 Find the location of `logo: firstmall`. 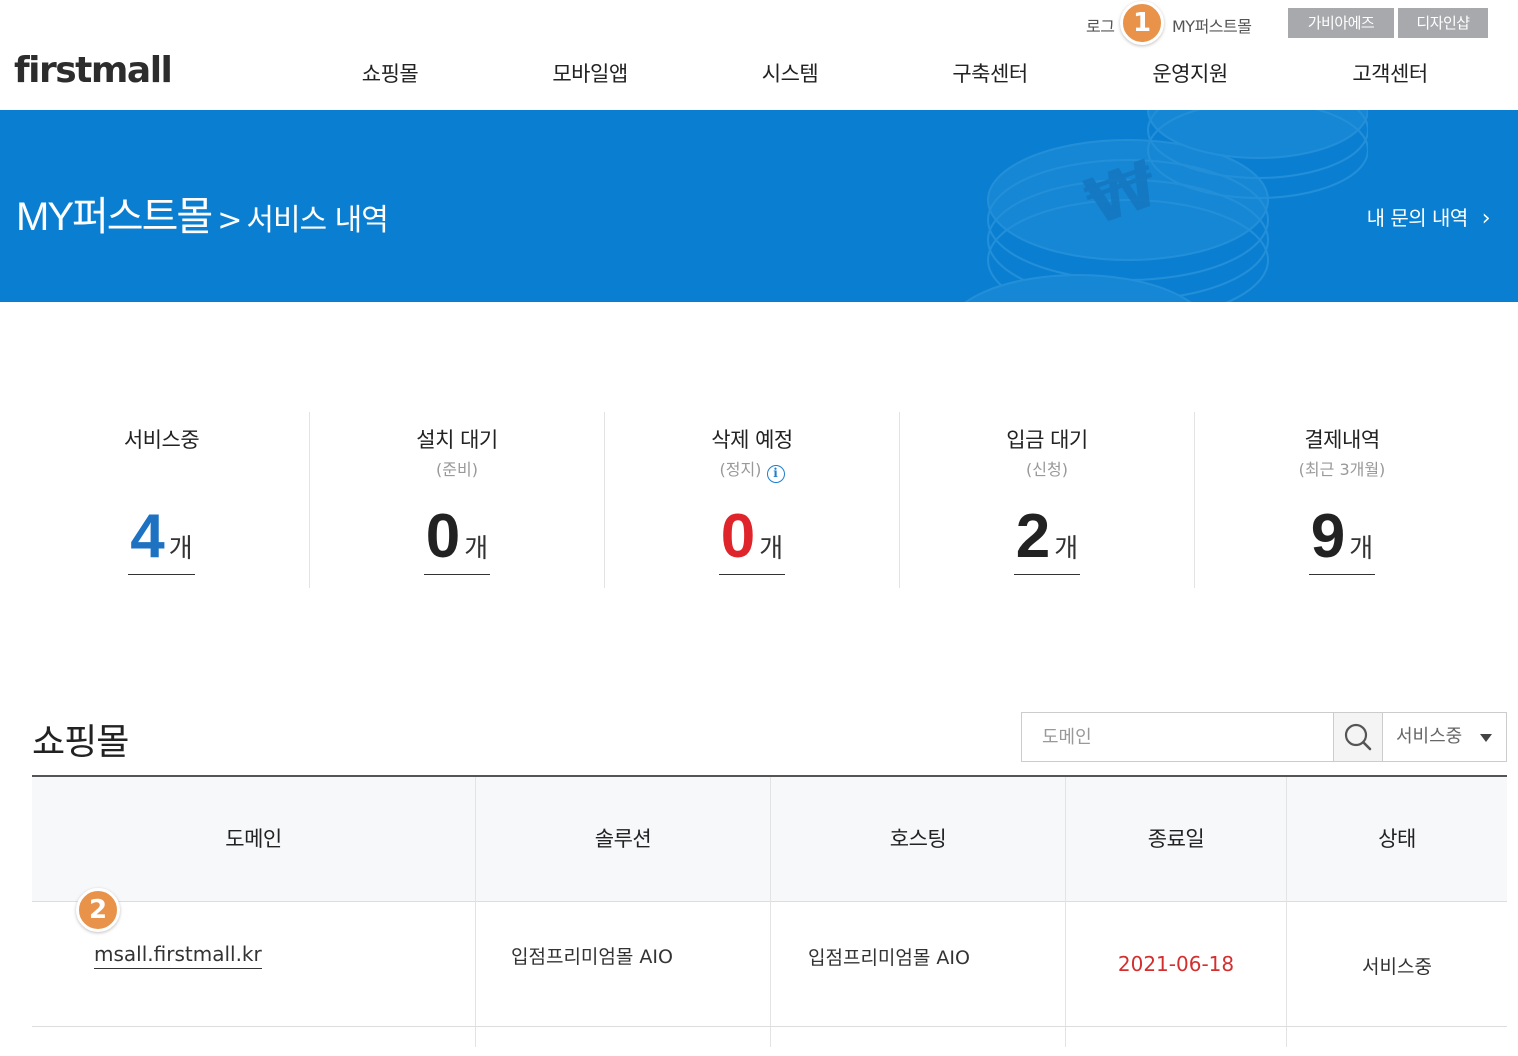

logo: firstmall is located at coordinates (93, 70).